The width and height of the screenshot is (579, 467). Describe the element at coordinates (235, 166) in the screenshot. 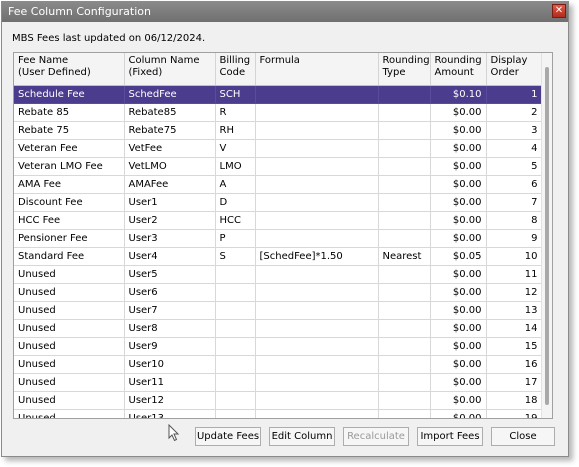

I see `table-cell: LMO` at that location.